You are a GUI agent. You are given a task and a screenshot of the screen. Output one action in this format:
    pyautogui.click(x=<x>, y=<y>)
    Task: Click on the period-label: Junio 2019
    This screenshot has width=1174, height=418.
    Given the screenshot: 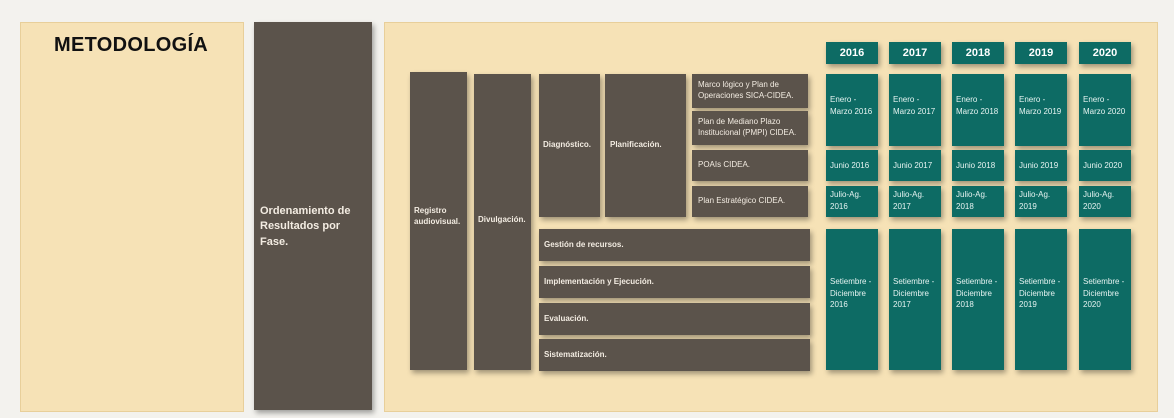 What is the action you would take?
    pyautogui.click(x=1039, y=165)
    